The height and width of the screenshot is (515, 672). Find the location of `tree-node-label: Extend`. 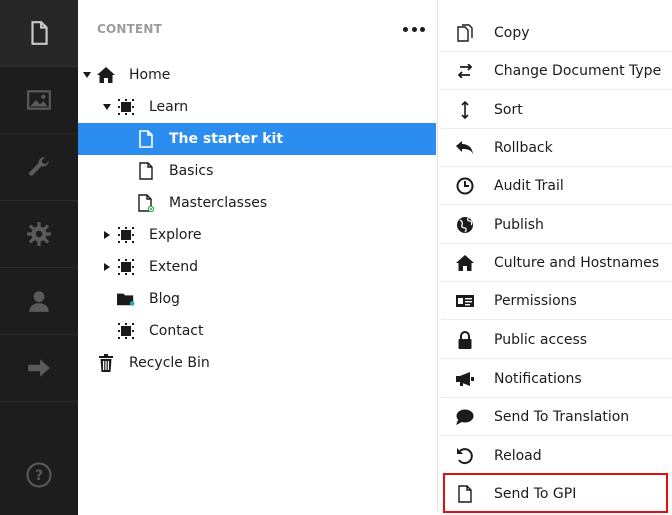

tree-node-label: Extend is located at coordinates (173, 267).